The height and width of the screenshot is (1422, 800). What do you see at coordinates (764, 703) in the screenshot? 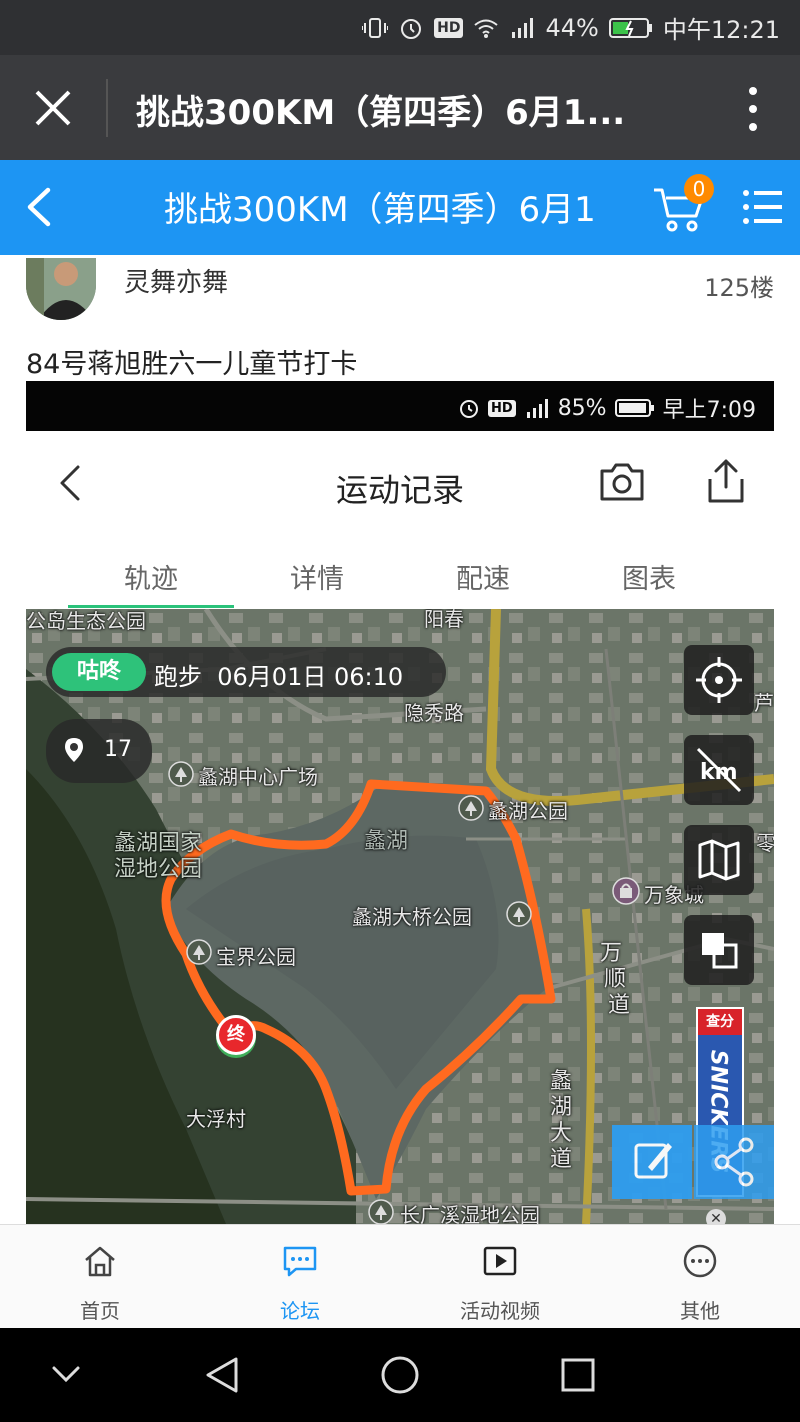
I see `map-label: 芦` at bounding box center [764, 703].